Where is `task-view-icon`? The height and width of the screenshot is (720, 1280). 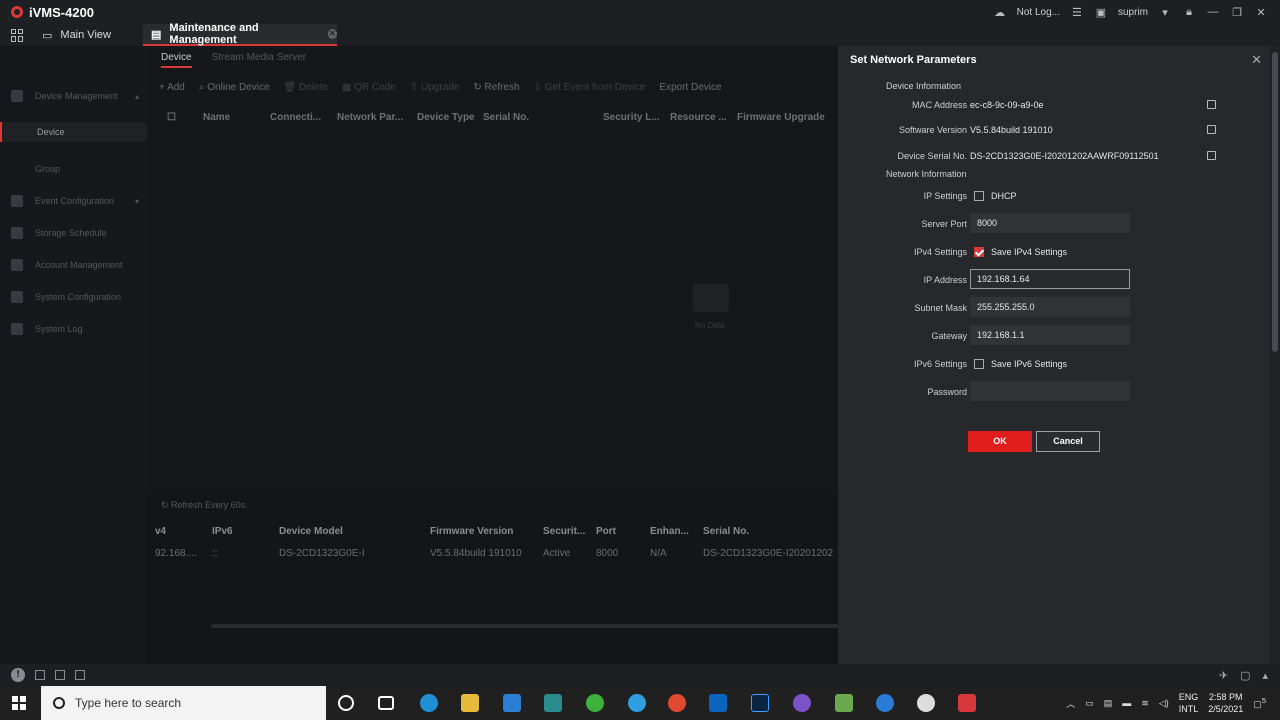 task-view-icon is located at coordinates (386, 703).